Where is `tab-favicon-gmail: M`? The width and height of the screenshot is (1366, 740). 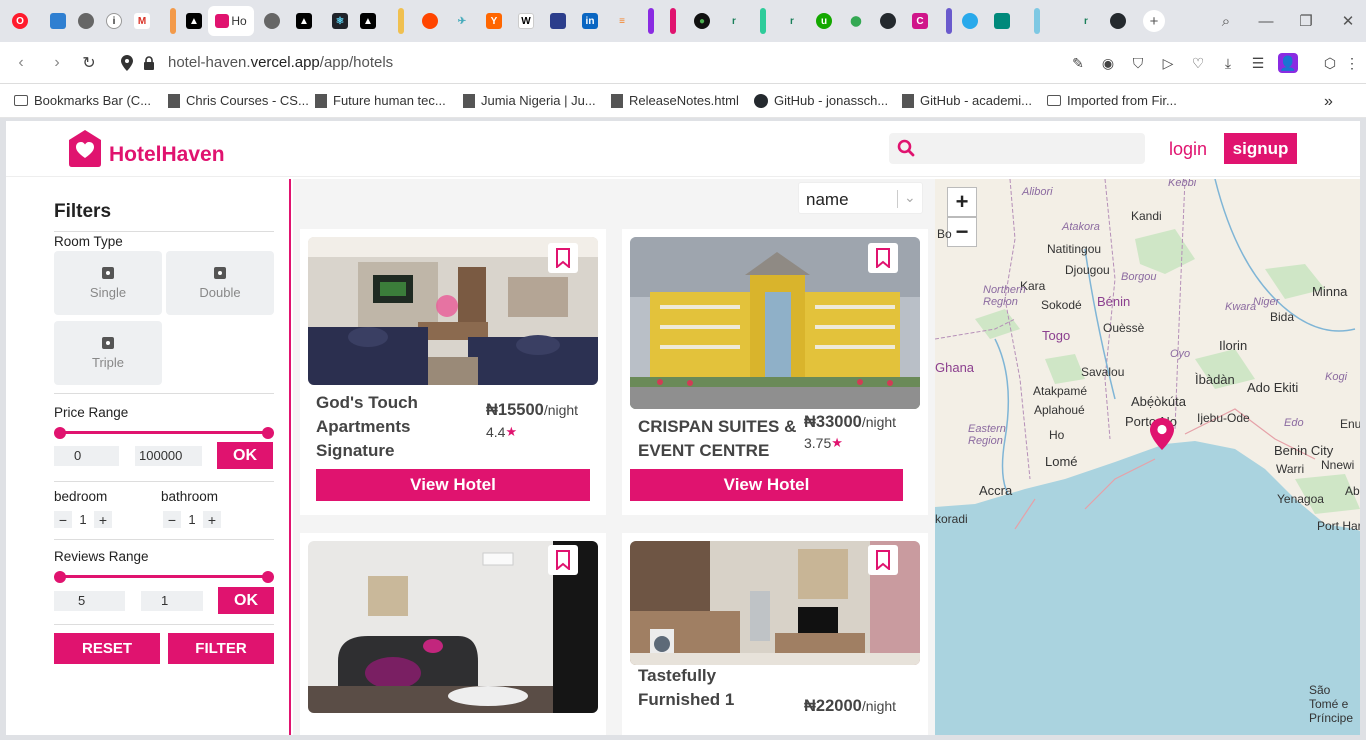
tab-favicon-gmail: M is located at coordinates (142, 21).